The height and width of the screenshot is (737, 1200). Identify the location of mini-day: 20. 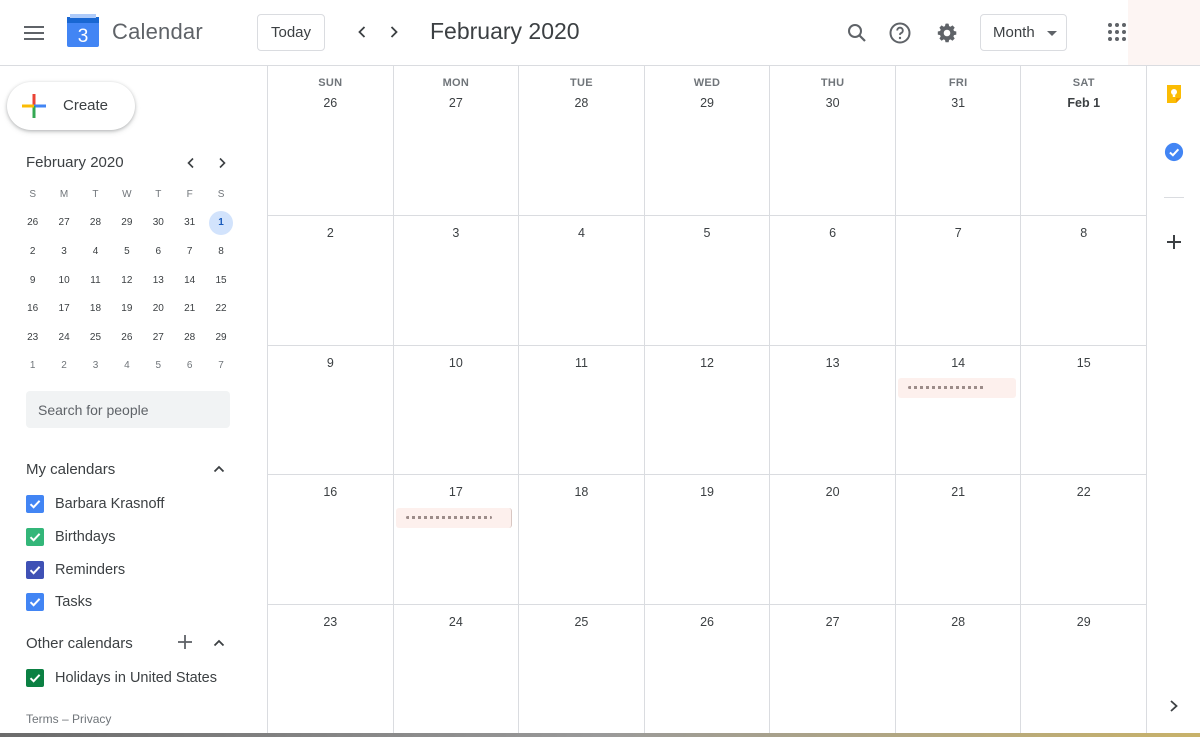
(158, 308).